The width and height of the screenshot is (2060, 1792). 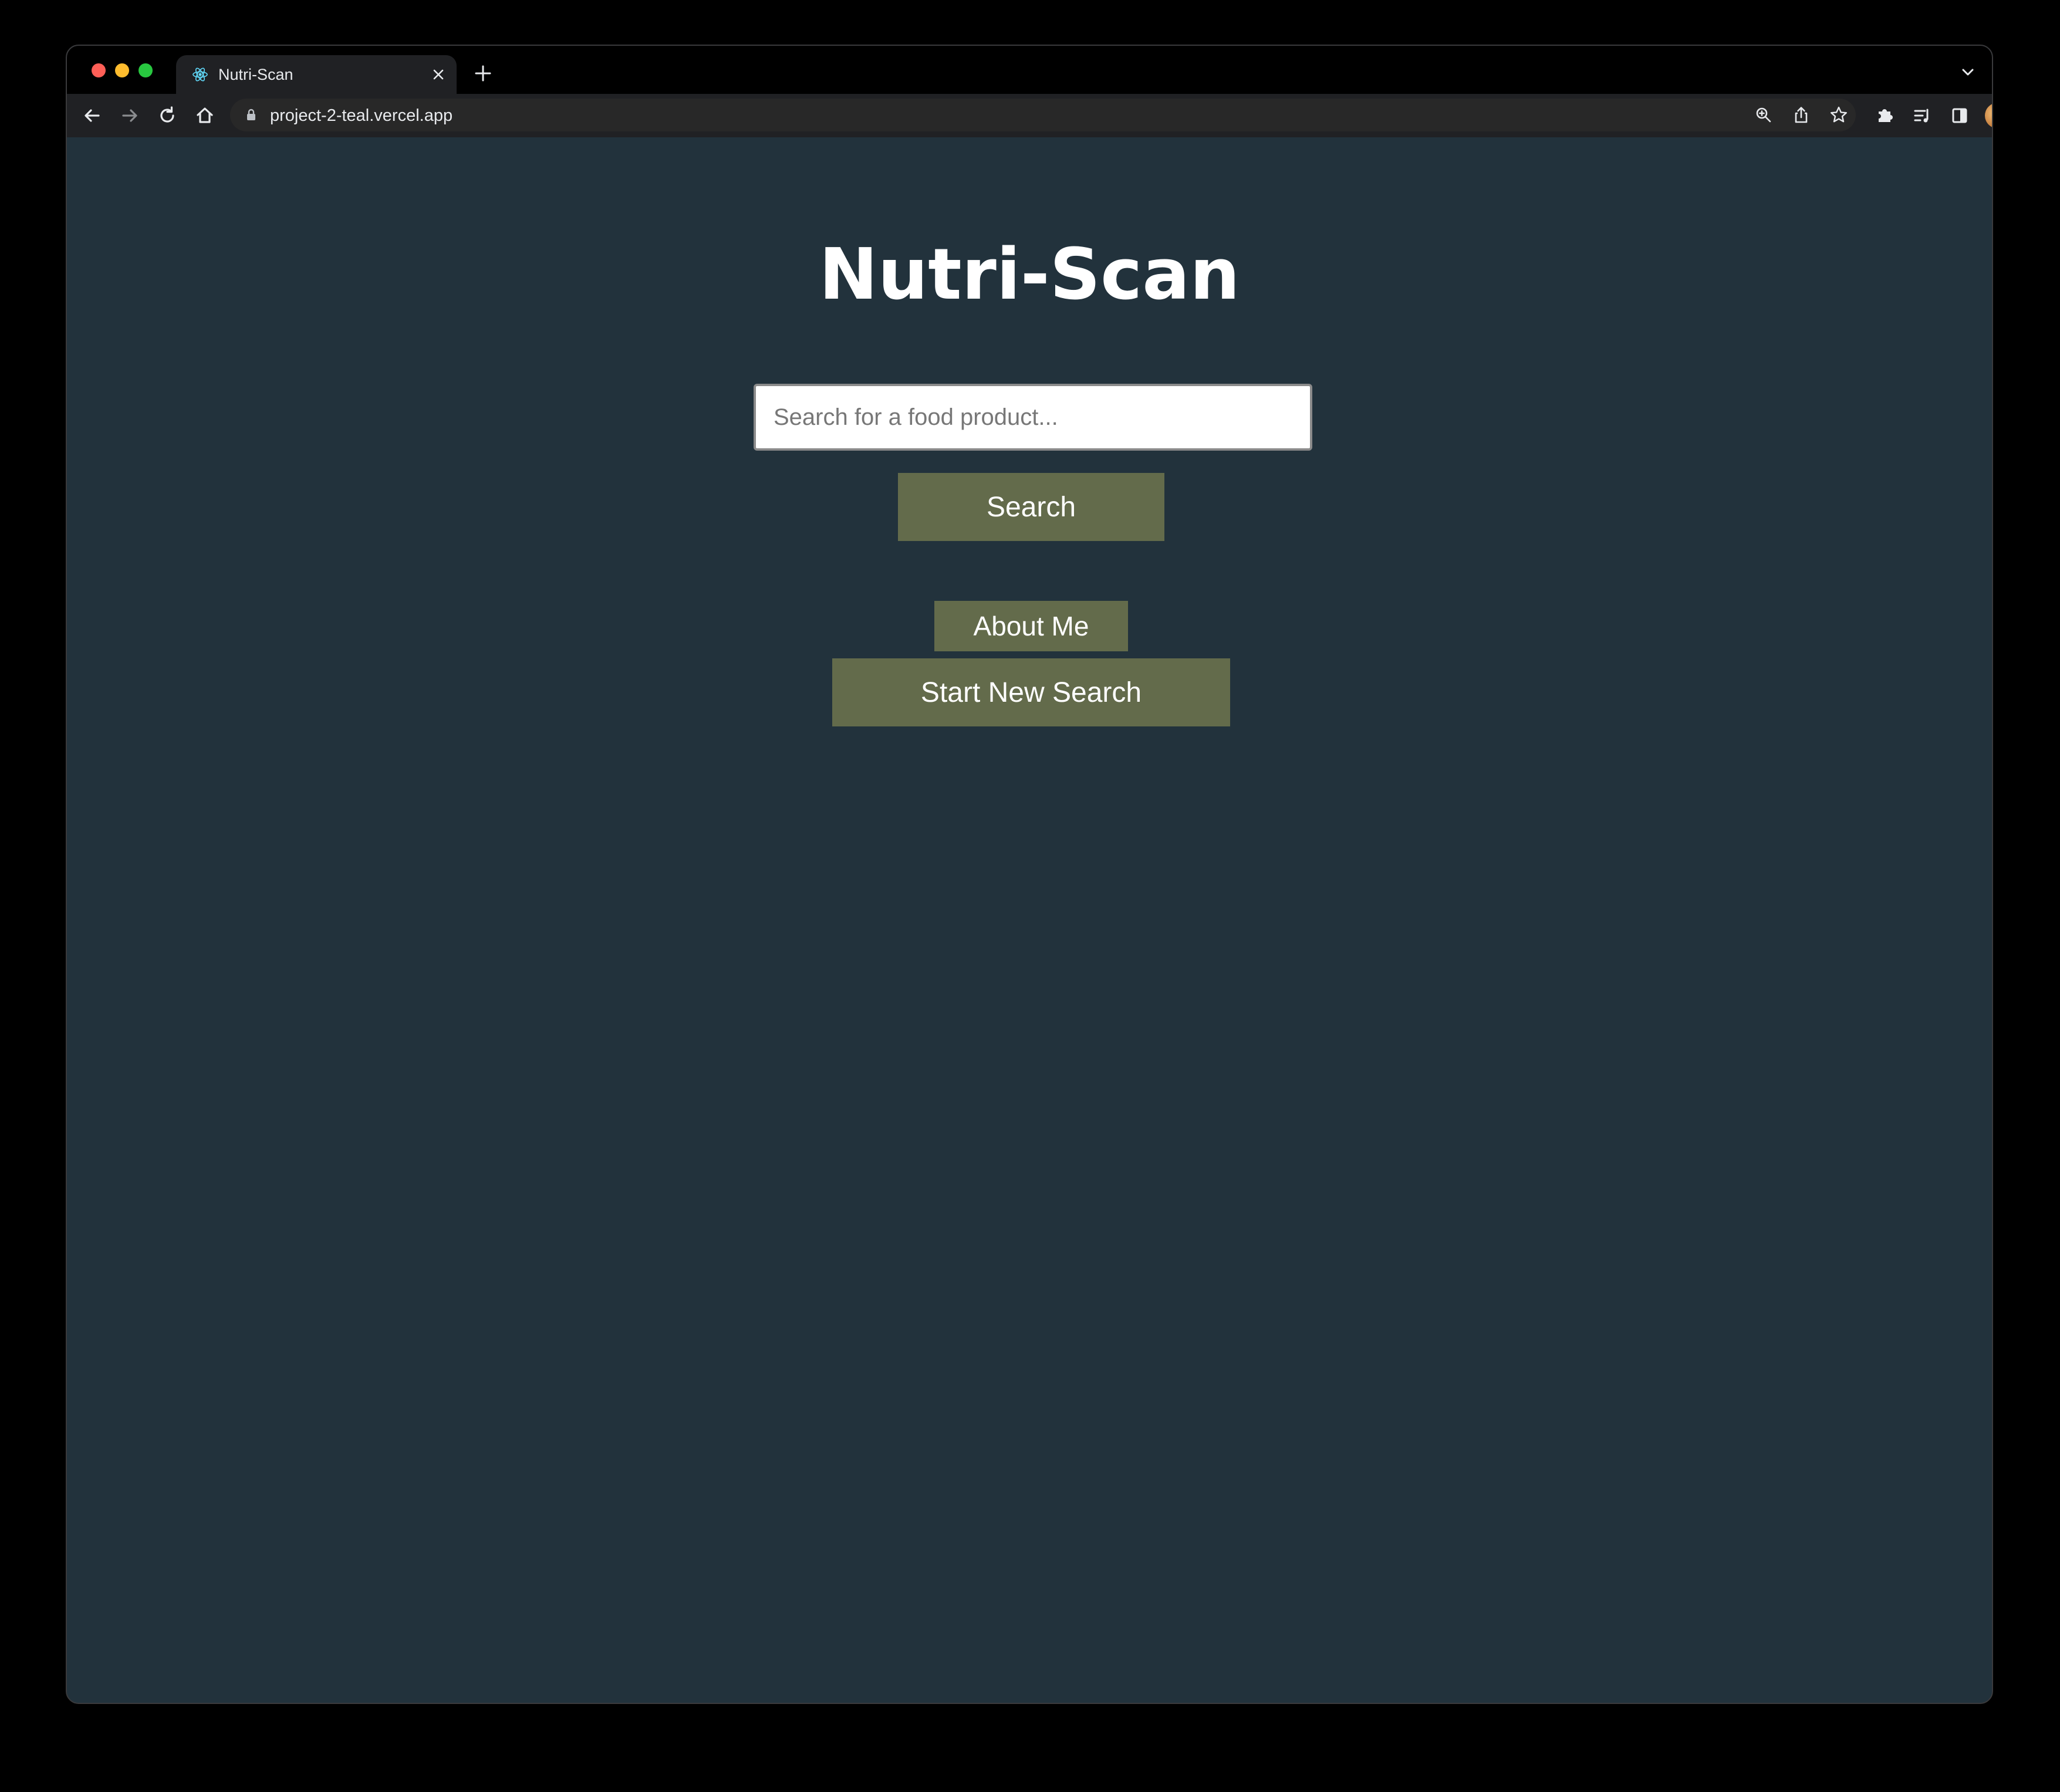 I want to click on back-arrow-icon, so click(x=92, y=116).